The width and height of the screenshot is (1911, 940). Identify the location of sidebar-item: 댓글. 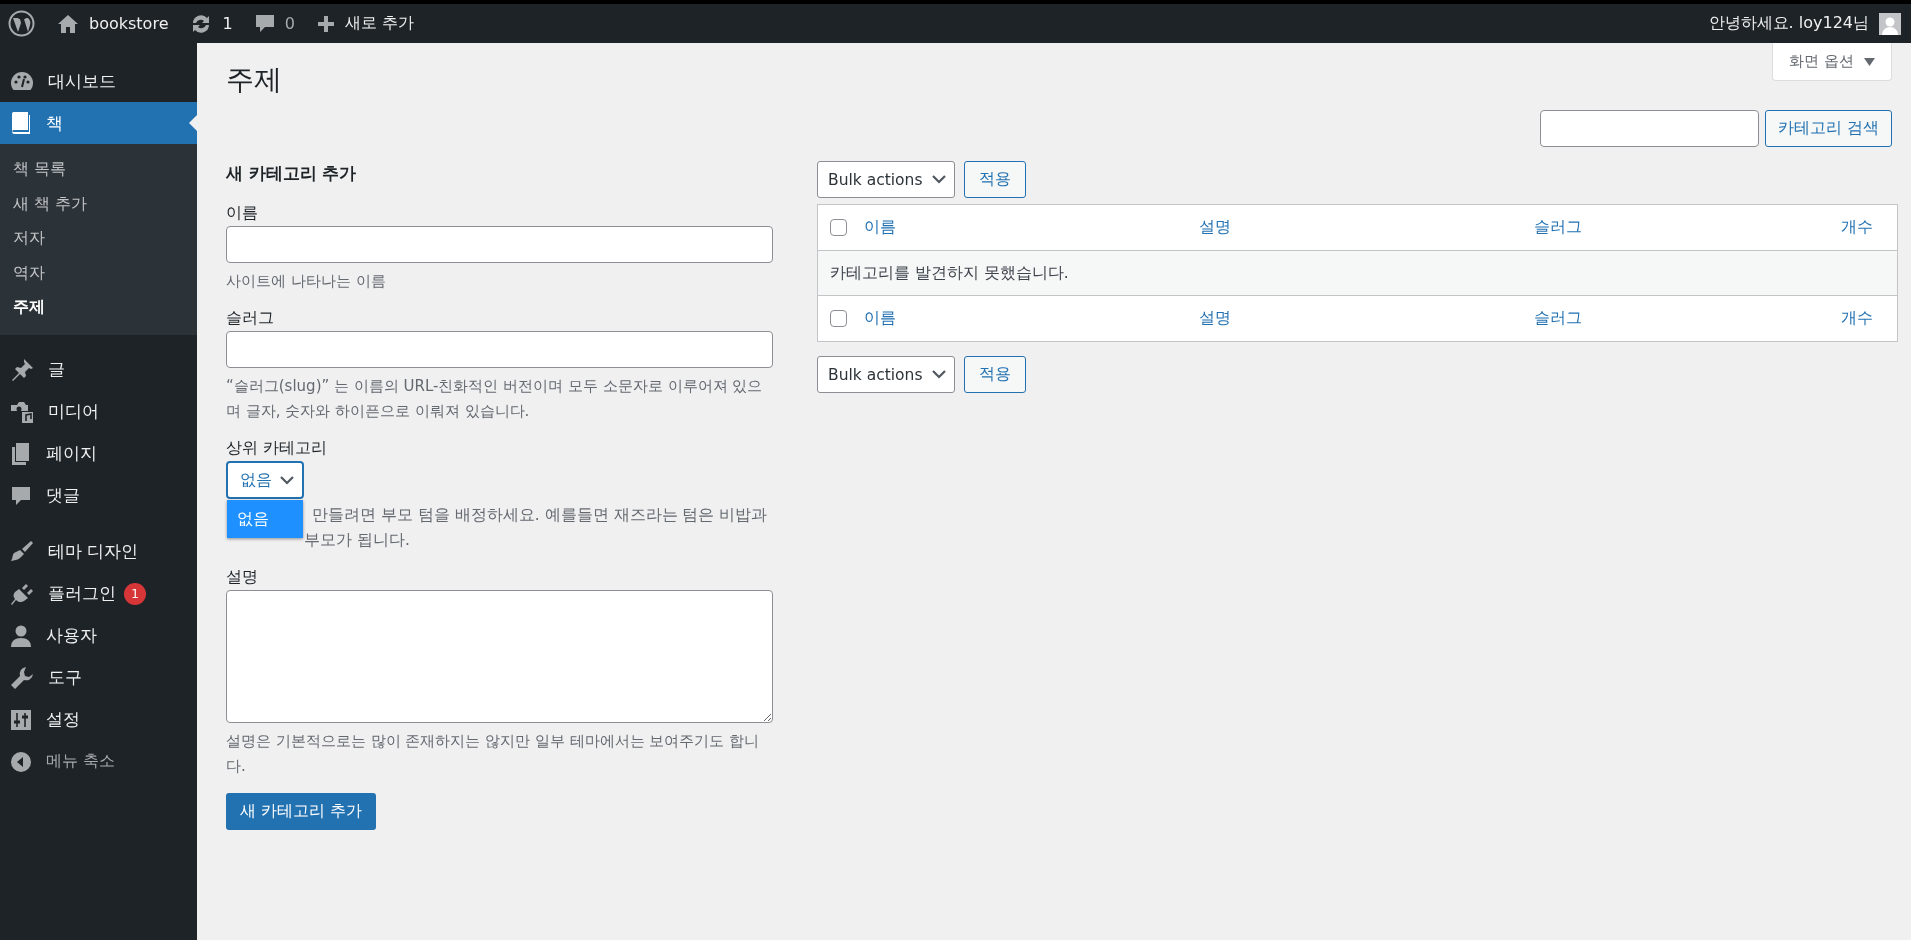
(98, 495).